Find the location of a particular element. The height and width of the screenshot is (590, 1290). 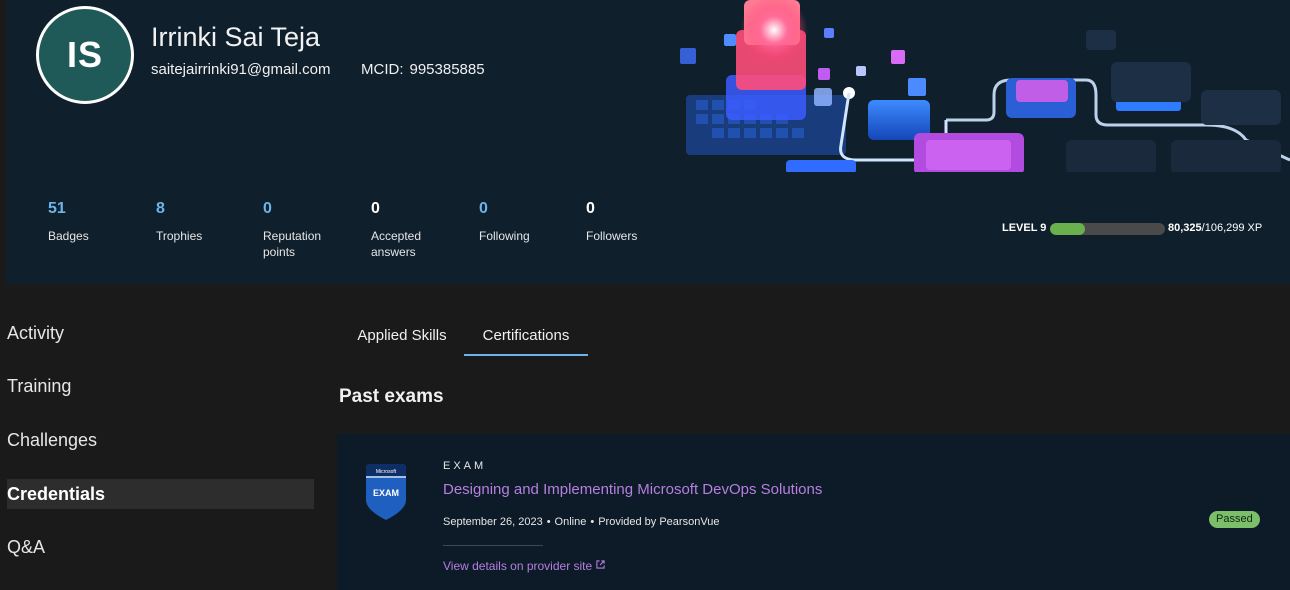

stat-accepted-answers: 0 Accepted answers is located at coordinates (406, 230).